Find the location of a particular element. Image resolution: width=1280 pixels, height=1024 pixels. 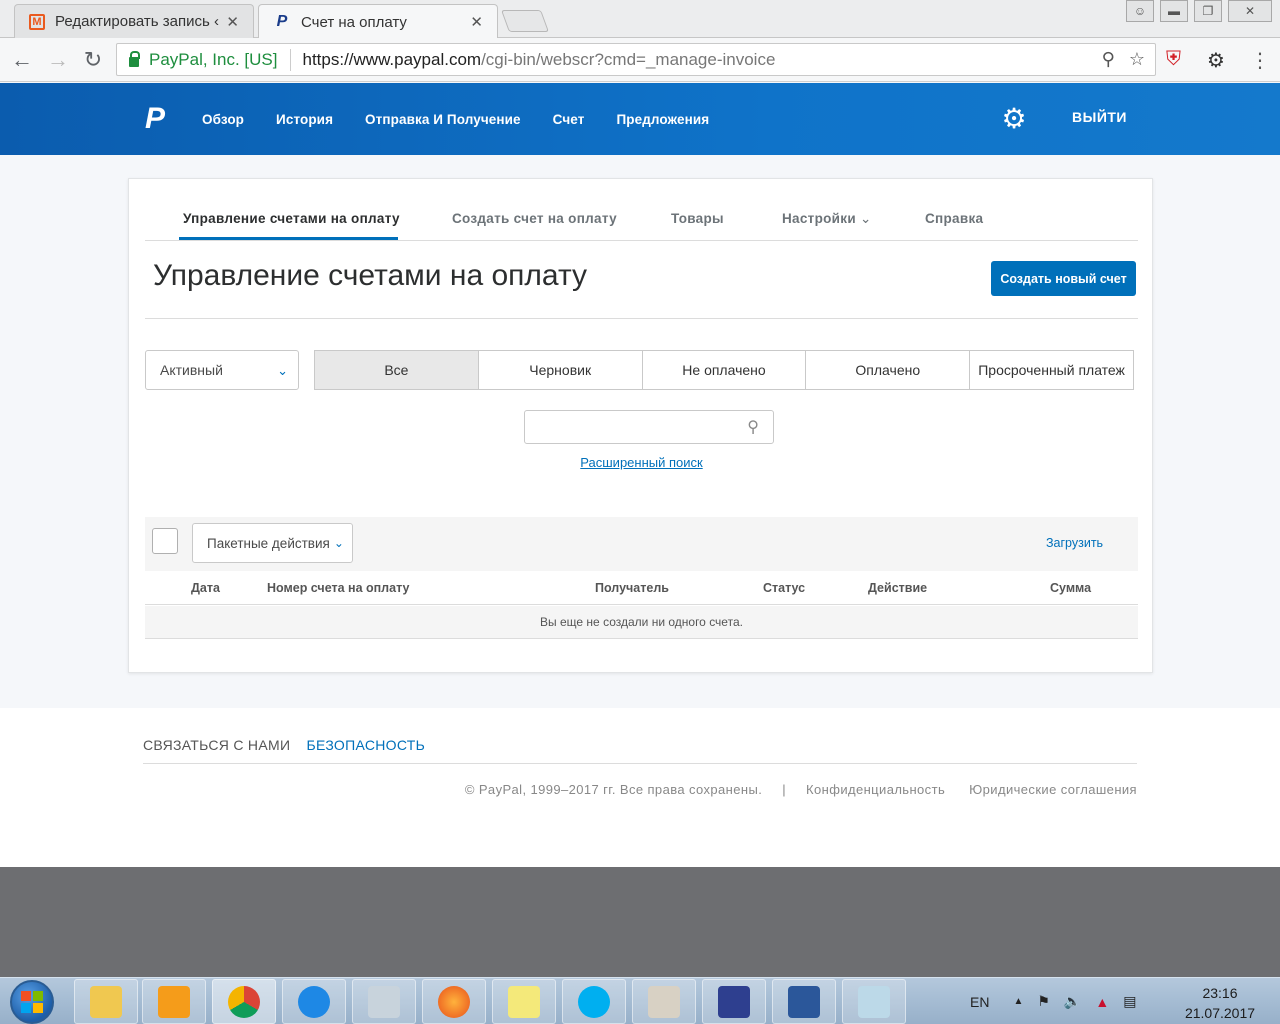

col-invoice-number: Номер счета на оплату is located at coordinates (338, 588).